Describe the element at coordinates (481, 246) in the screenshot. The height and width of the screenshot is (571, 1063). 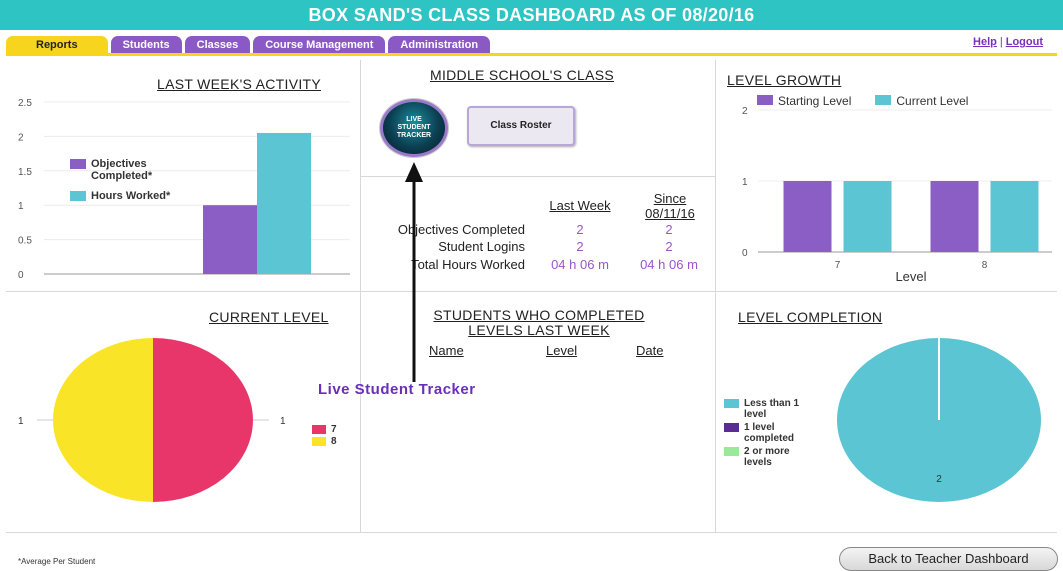
I see `stat-label: Student Logins` at that location.